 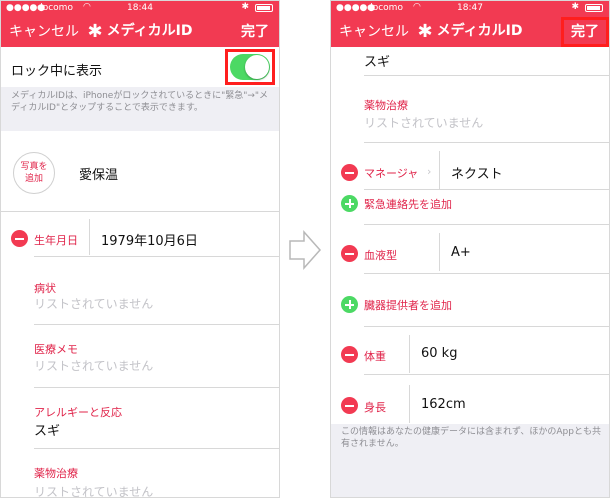 What do you see at coordinates (429, 171) in the screenshot?
I see `chevron-right-icon: ›` at bounding box center [429, 171].